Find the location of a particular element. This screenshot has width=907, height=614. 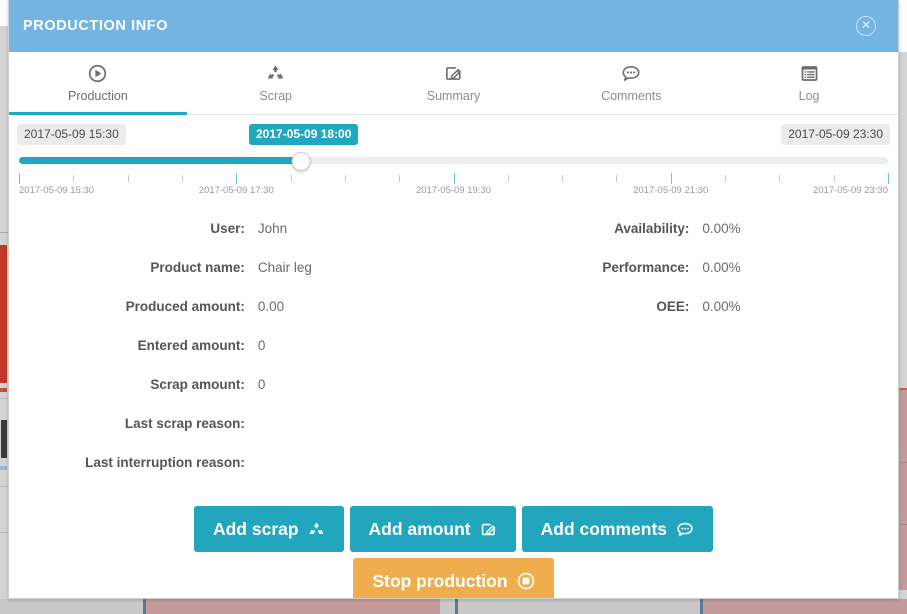

secondary-action-row: Stop production is located at coordinates (453, 578).